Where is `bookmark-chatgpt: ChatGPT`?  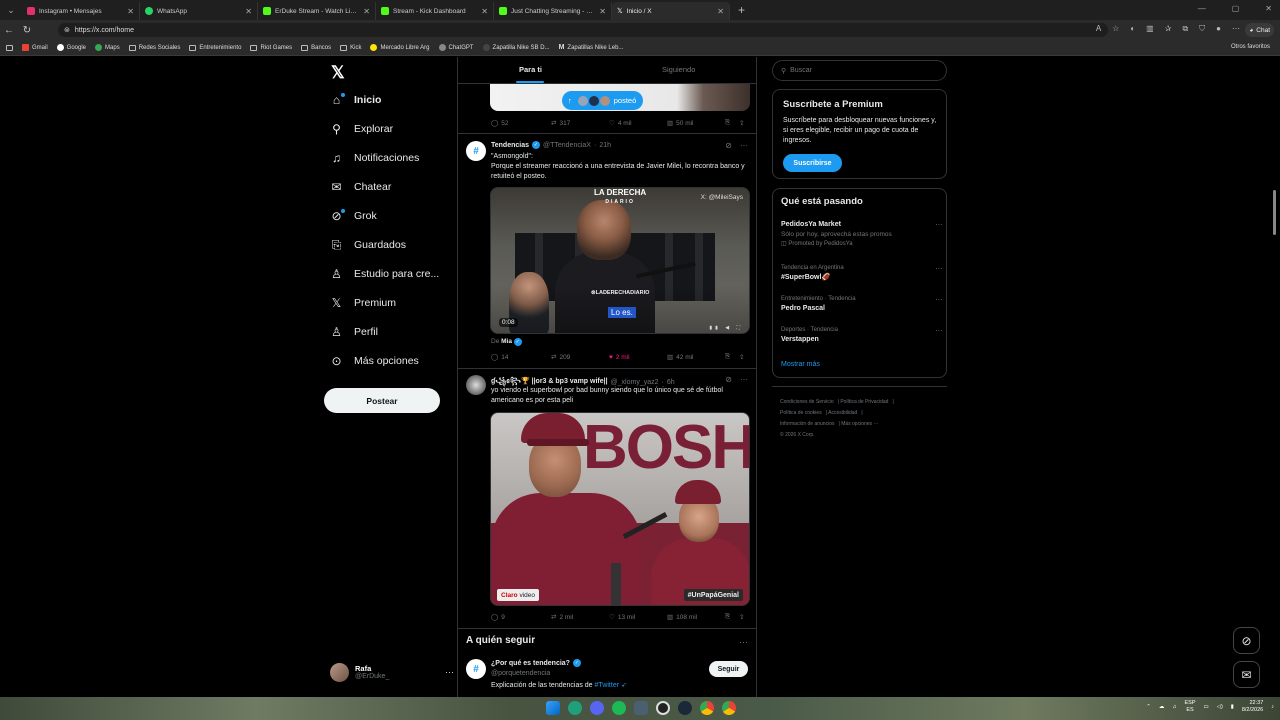
bookmark-chatgpt: ChatGPT is located at coordinates (456, 47).